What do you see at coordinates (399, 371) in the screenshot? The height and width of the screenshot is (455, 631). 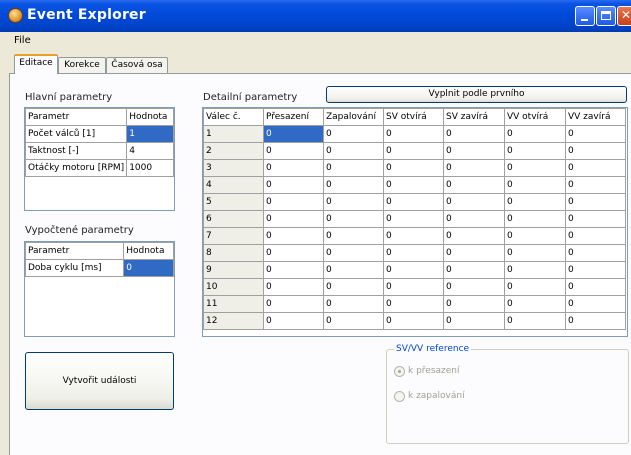 I see `radio-k-presazeni` at bounding box center [399, 371].